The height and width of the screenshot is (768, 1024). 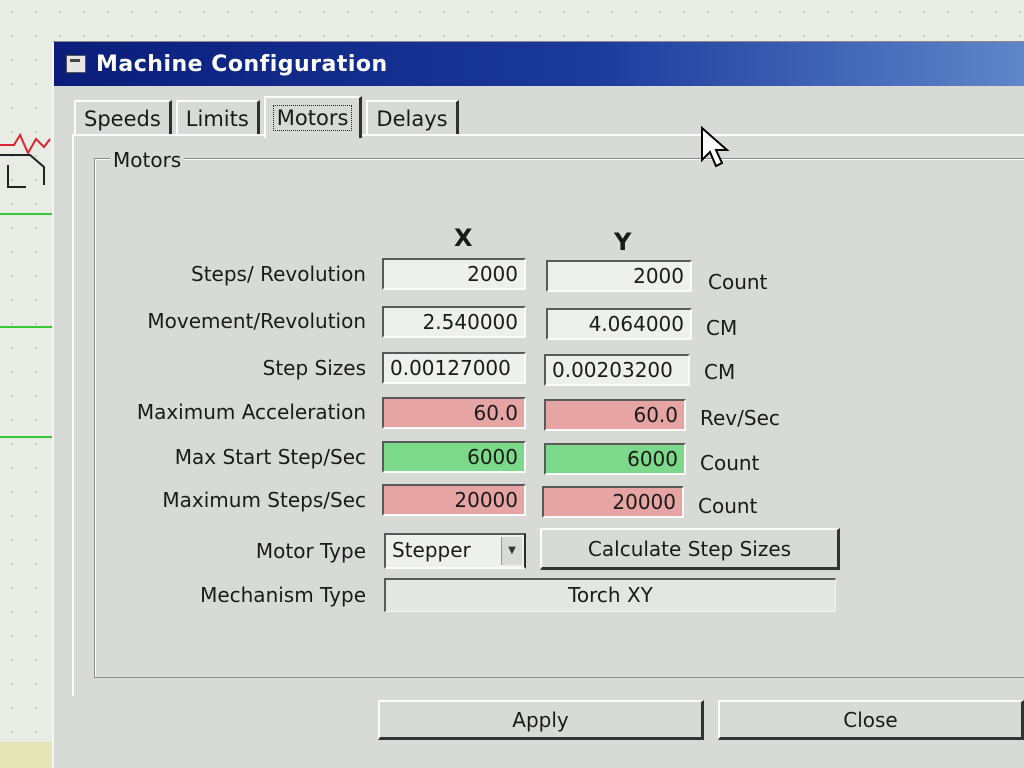 What do you see at coordinates (690, 549) in the screenshot?
I see `calculate-step-sizes-button: Calculate Step Sizes` at bounding box center [690, 549].